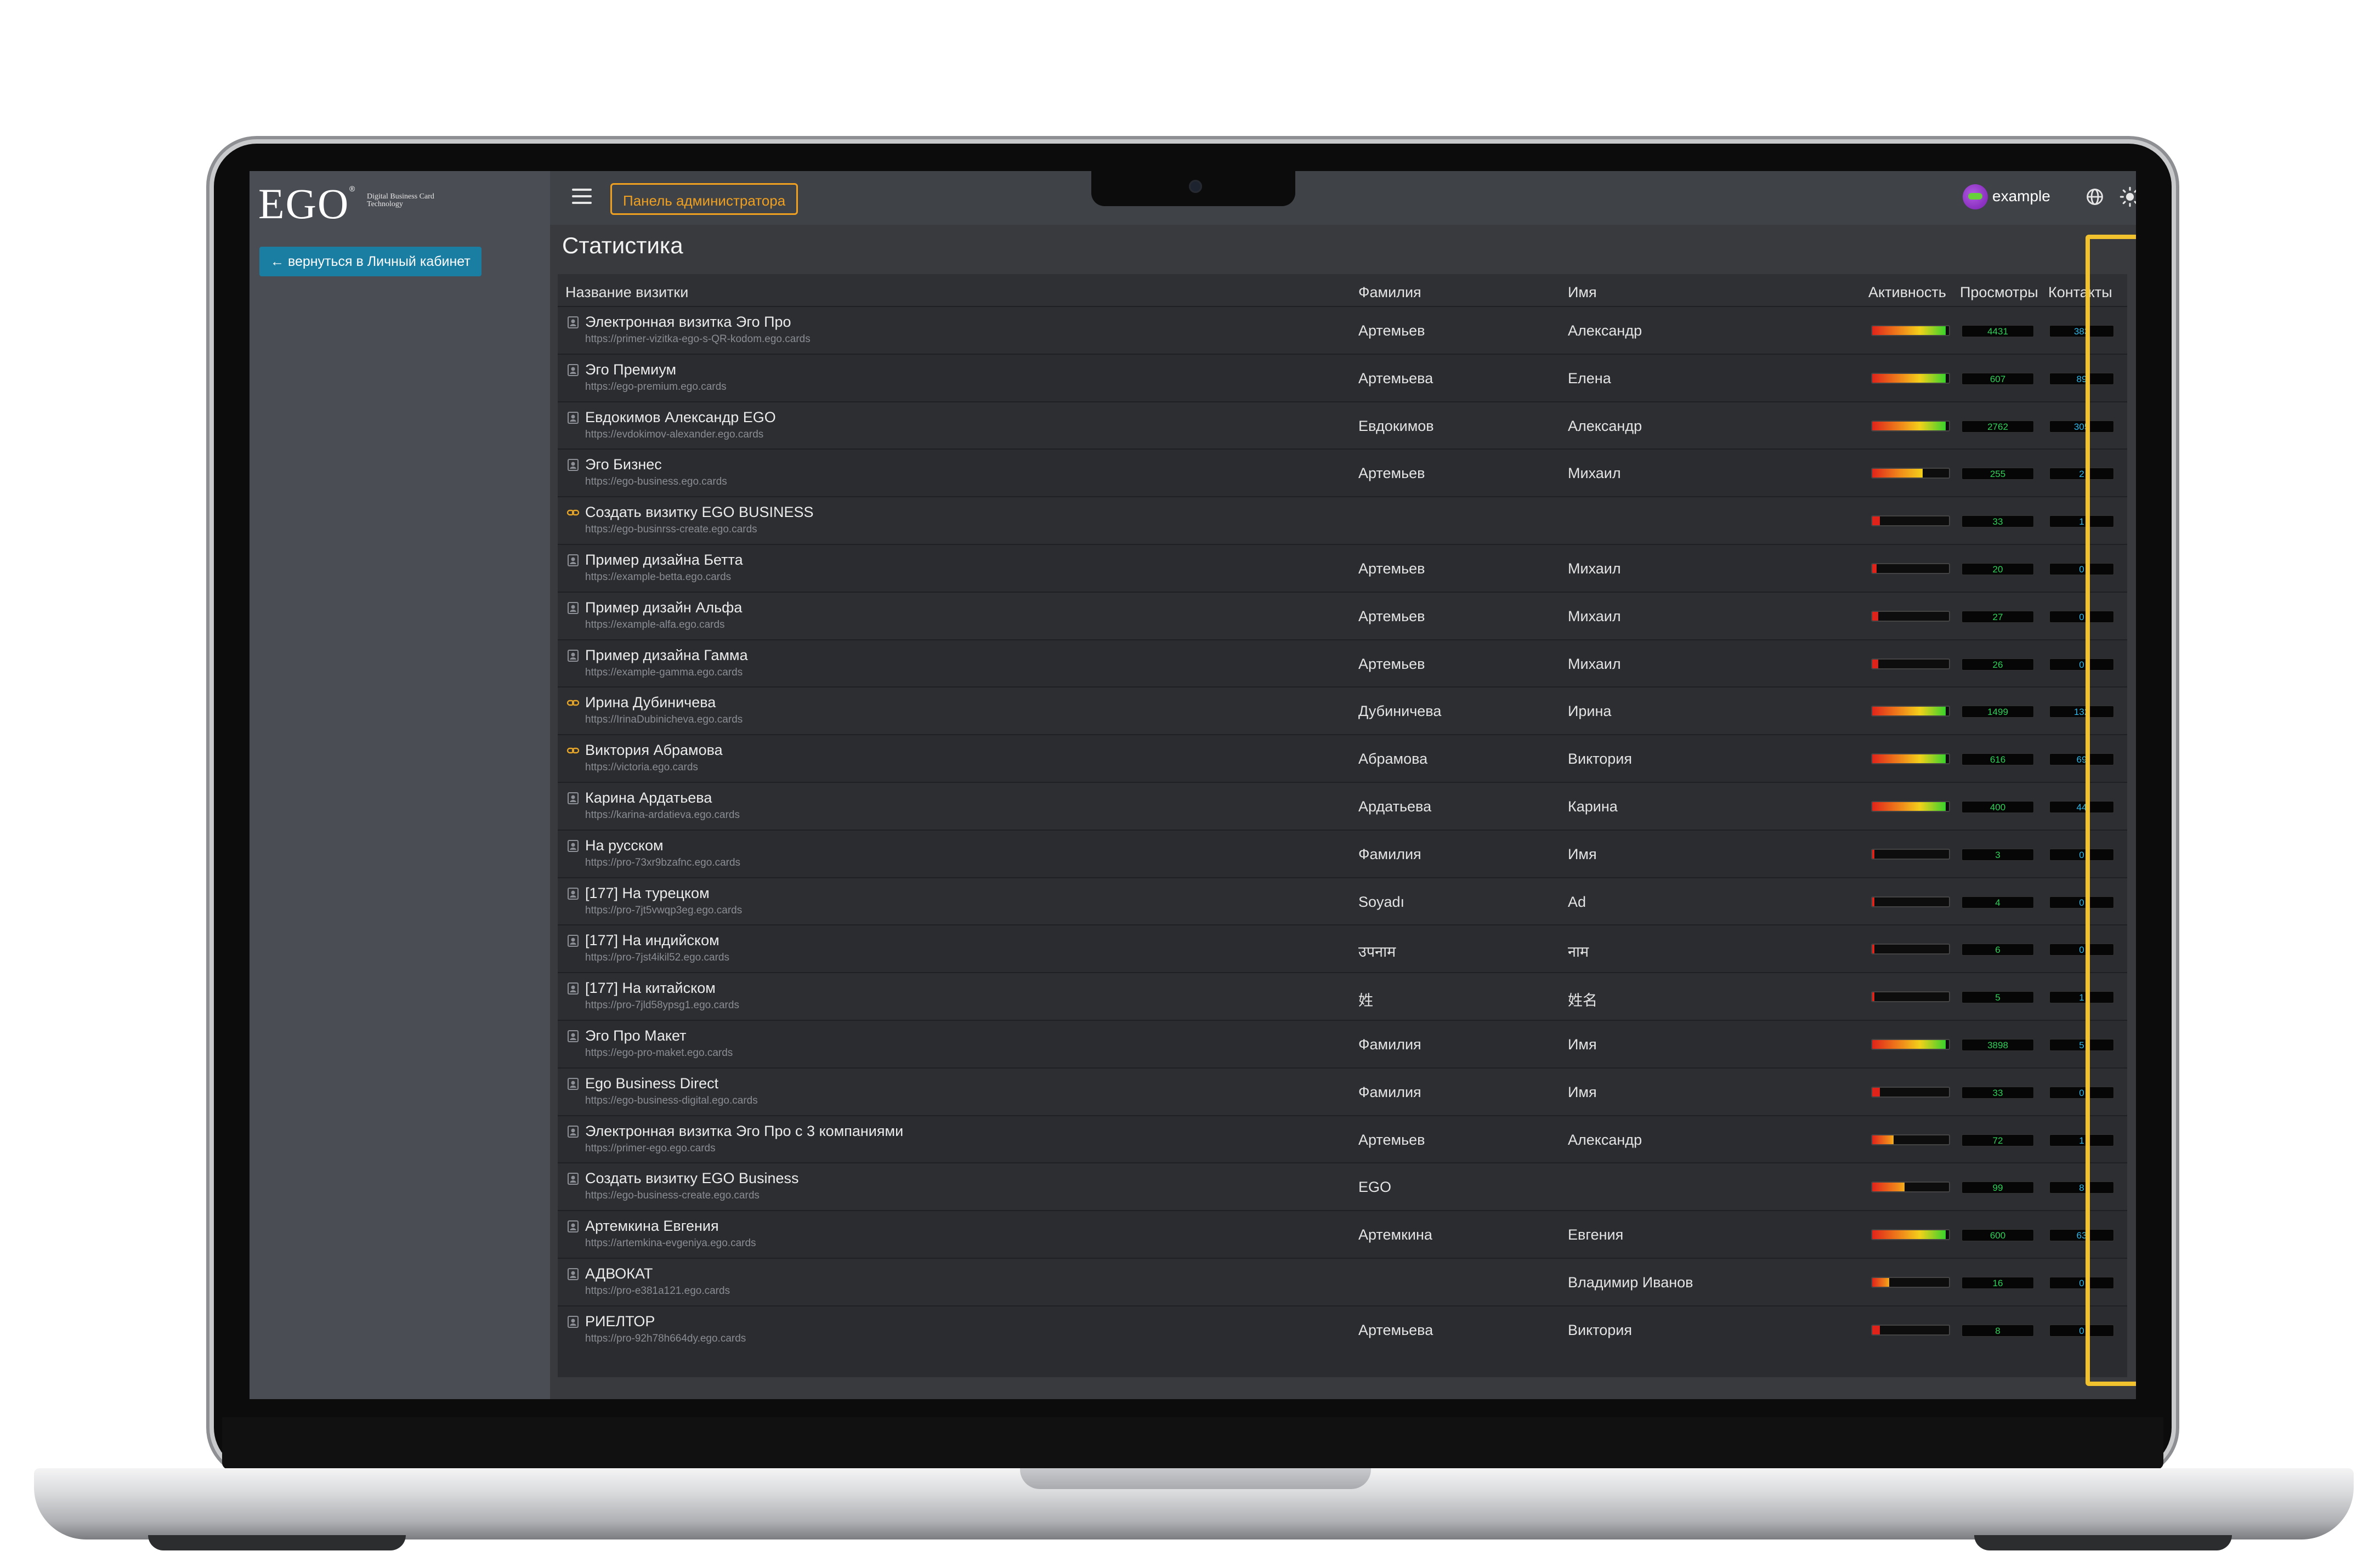 The width and height of the screenshot is (2380, 1568). Describe the element at coordinates (652, 1226) in the screenshot. I see `card-name: Артемкина Евгения` at that location.